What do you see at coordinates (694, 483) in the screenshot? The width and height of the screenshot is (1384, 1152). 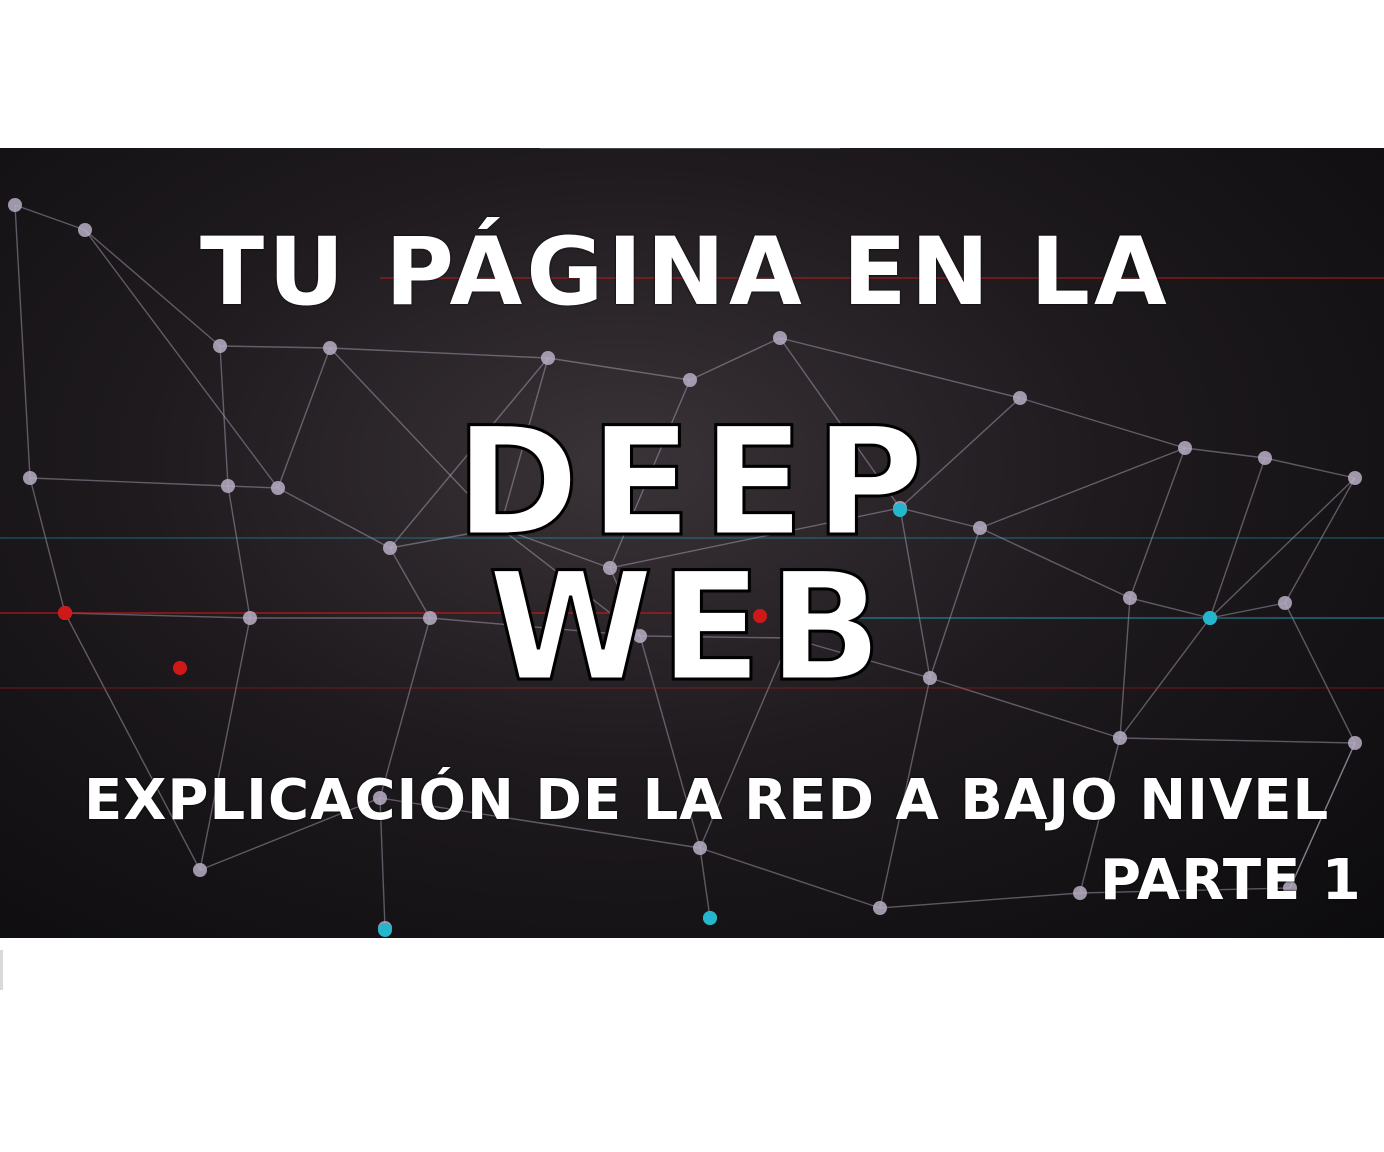 I see `title-deep: DEEP` at bounding box center [694, 483].